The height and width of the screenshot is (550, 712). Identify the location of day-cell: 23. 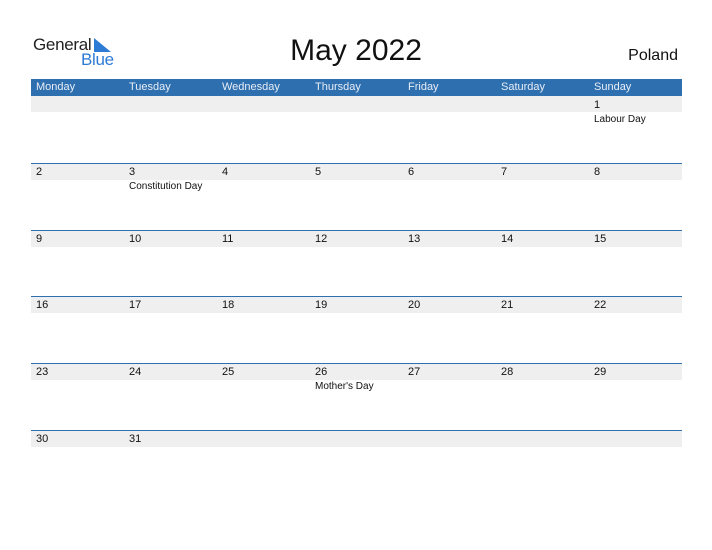
(77, 396).